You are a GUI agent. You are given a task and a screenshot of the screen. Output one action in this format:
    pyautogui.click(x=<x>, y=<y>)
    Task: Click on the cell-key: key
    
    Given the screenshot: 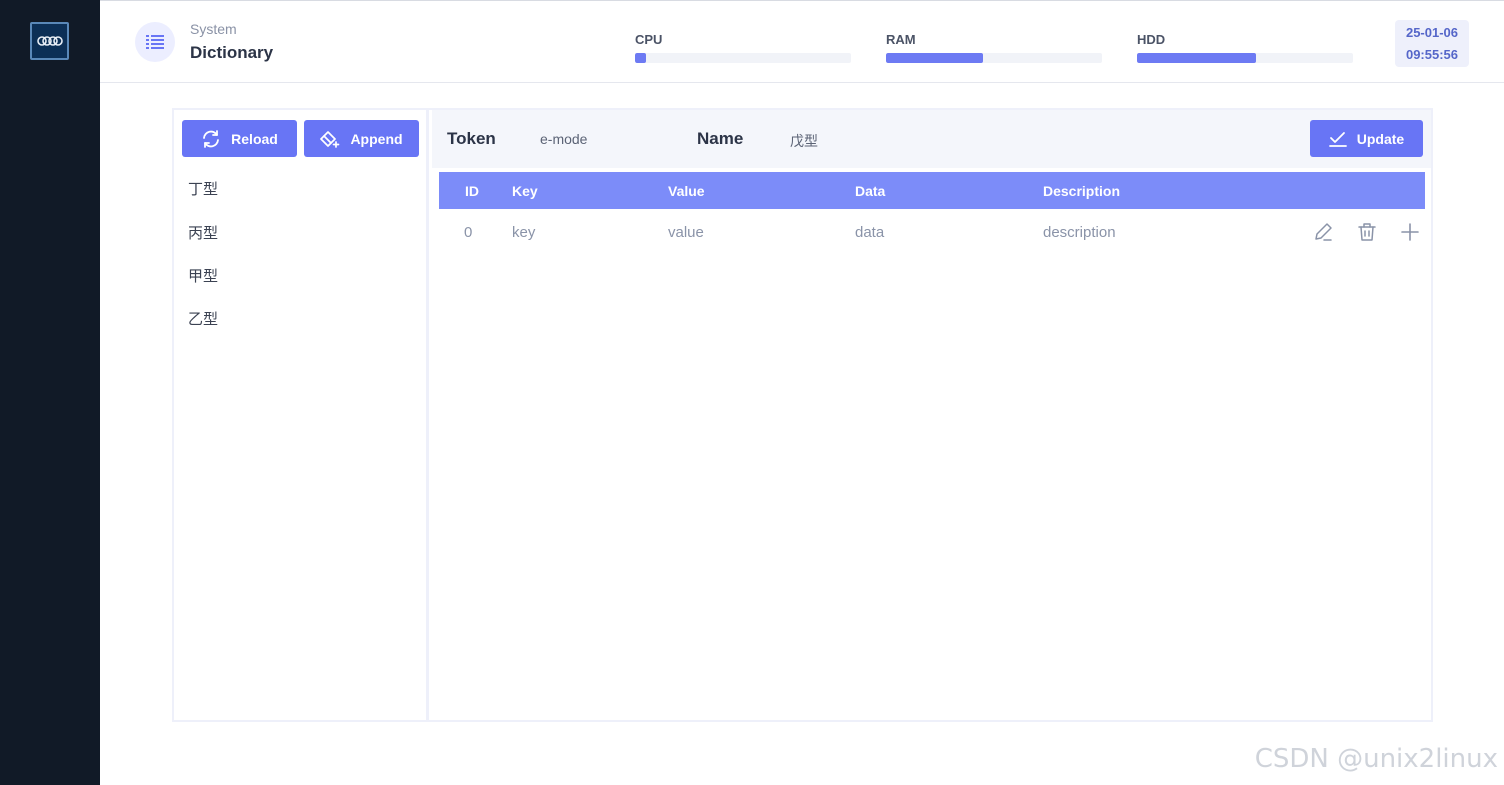 What is the action you would take?
    pyautogui.click(x=524, y=232)
    